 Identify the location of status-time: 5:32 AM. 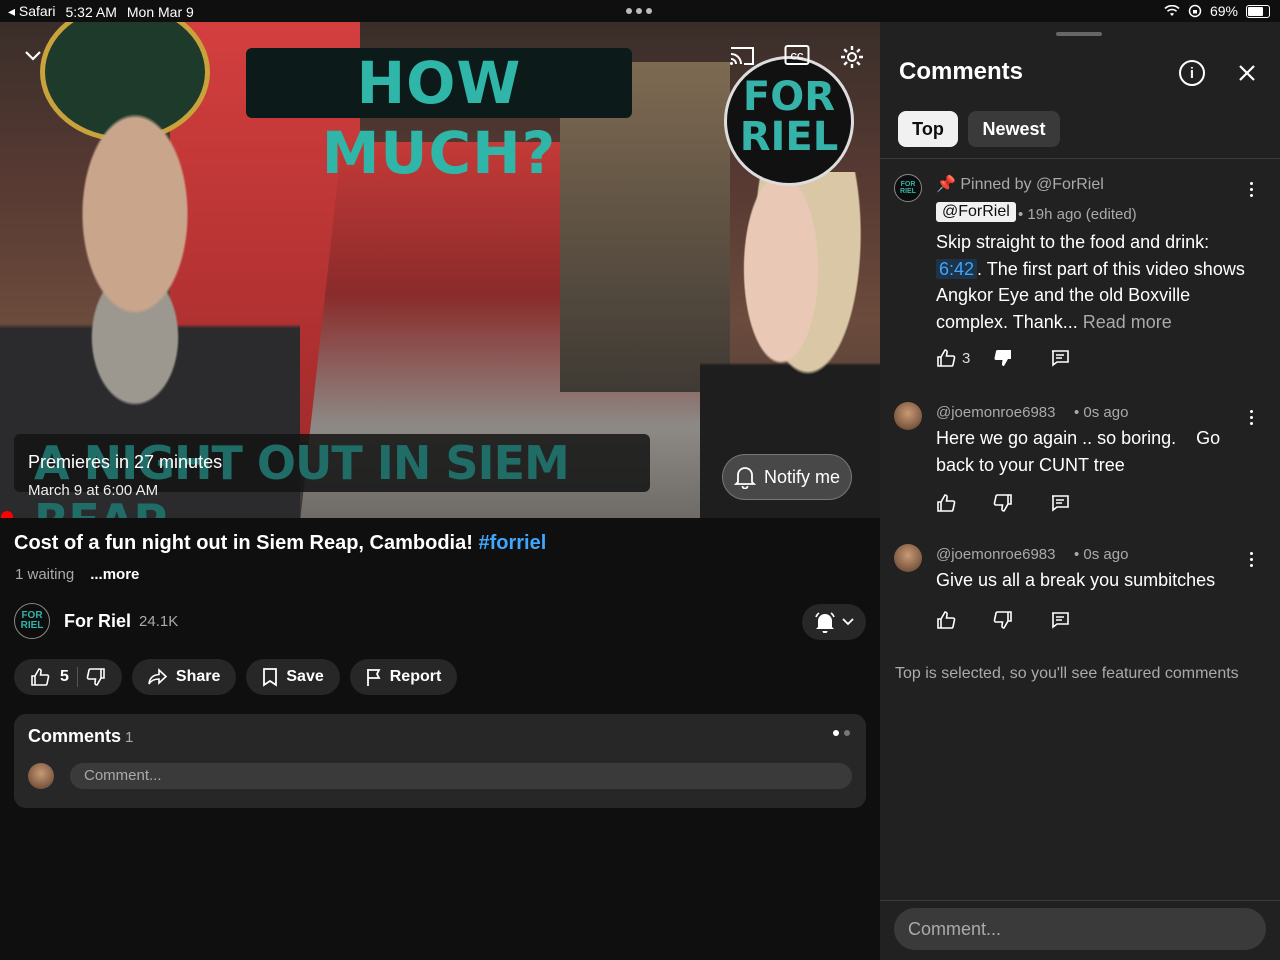
(91, 11).